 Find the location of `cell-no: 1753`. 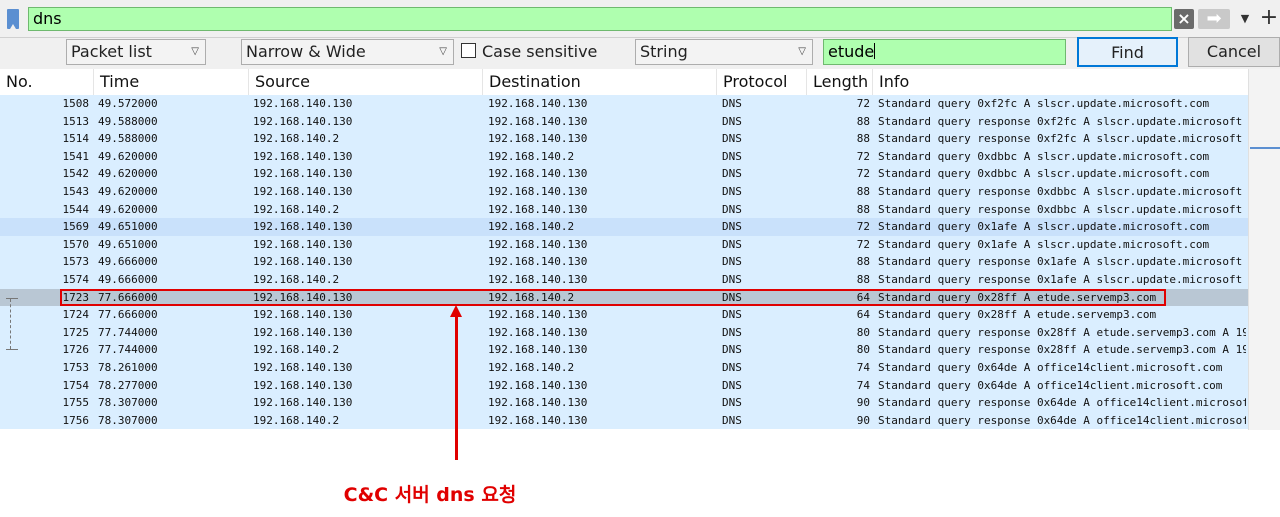

cell-no: 1753 is located at coordinates (76, 367).